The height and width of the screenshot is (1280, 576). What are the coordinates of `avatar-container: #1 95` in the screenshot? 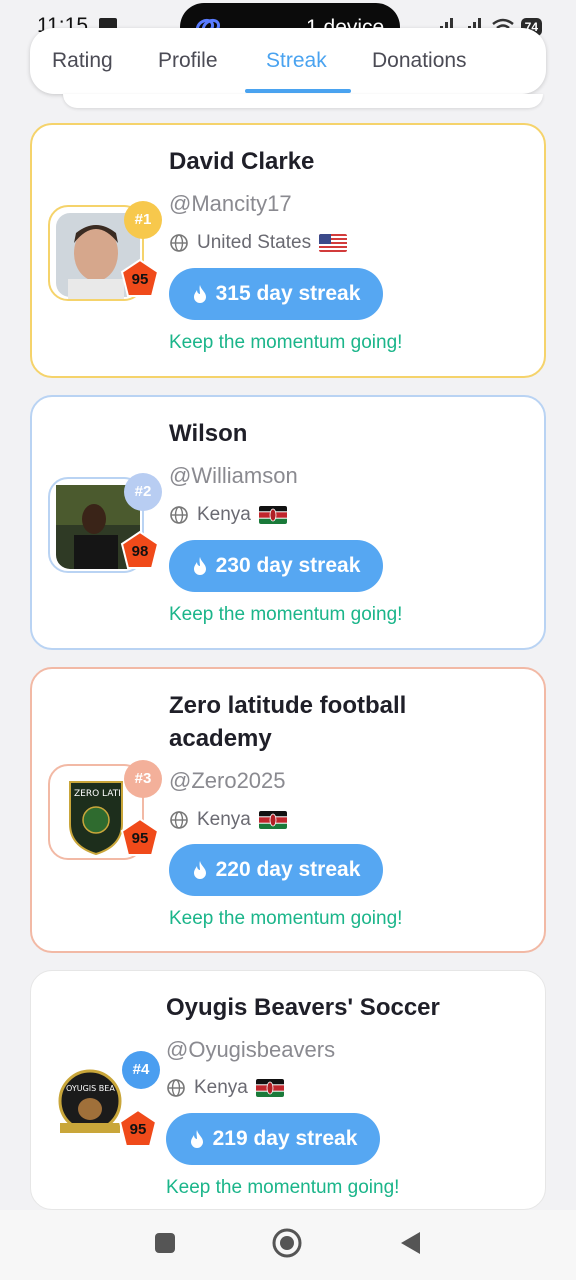 It's located at (105, 251).